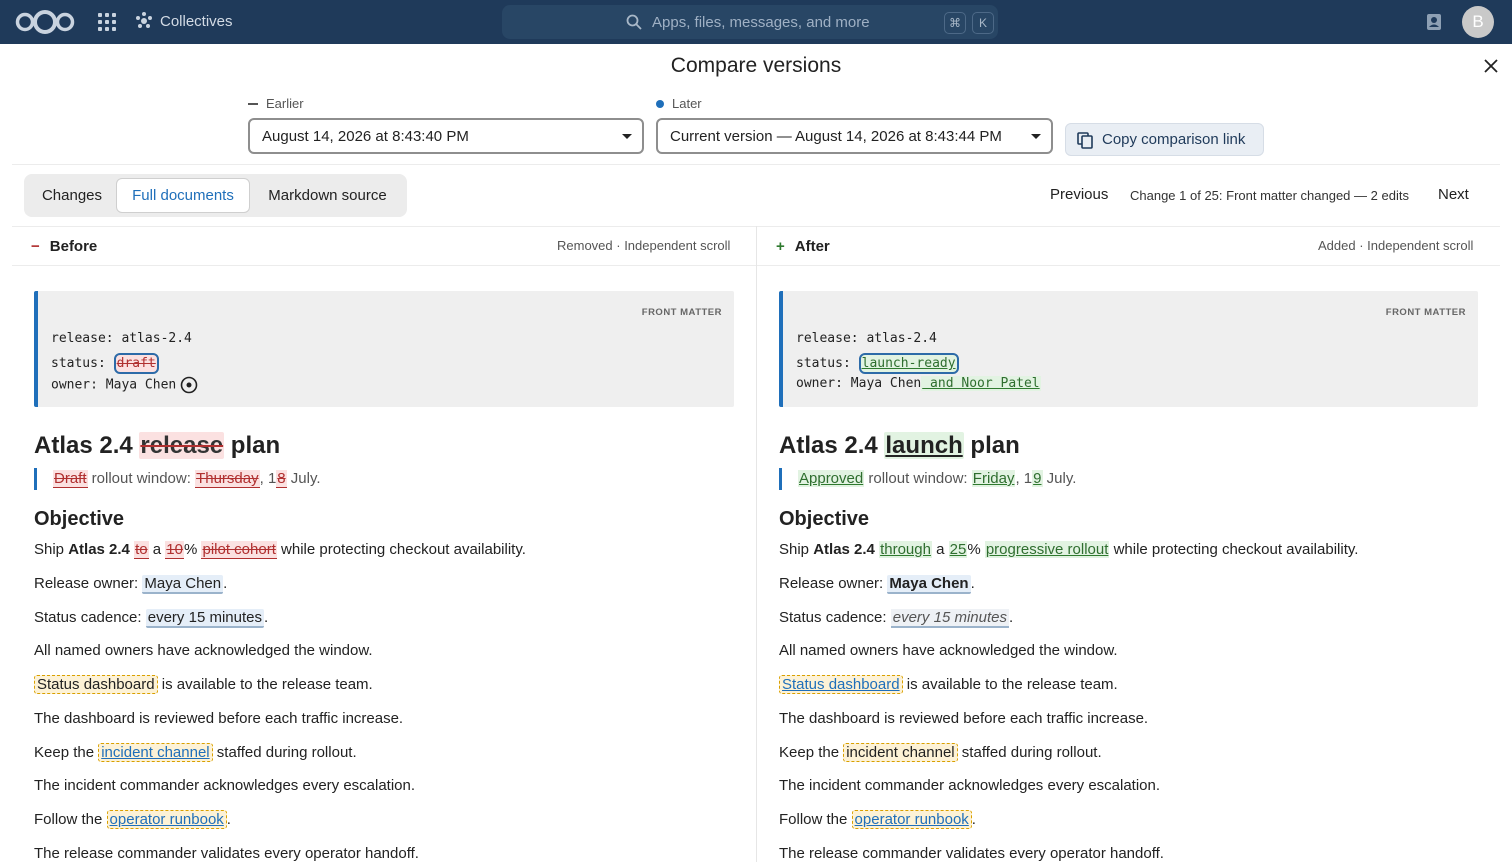  I want to click on removed-text: Draft, so click(70, 479).